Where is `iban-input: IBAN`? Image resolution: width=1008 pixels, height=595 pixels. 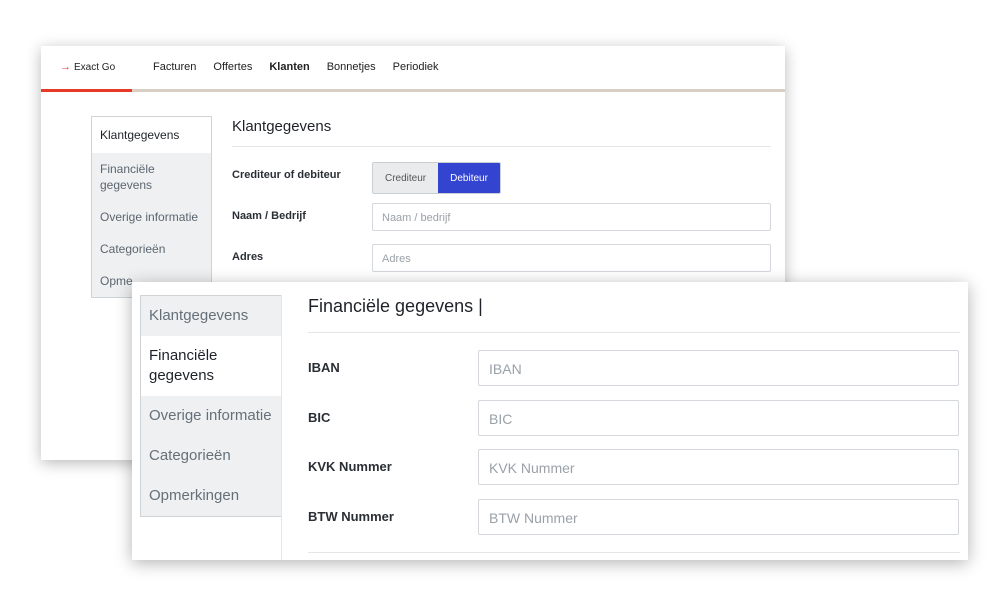
iban-input: IBAN is located at coordinates (718, 368).